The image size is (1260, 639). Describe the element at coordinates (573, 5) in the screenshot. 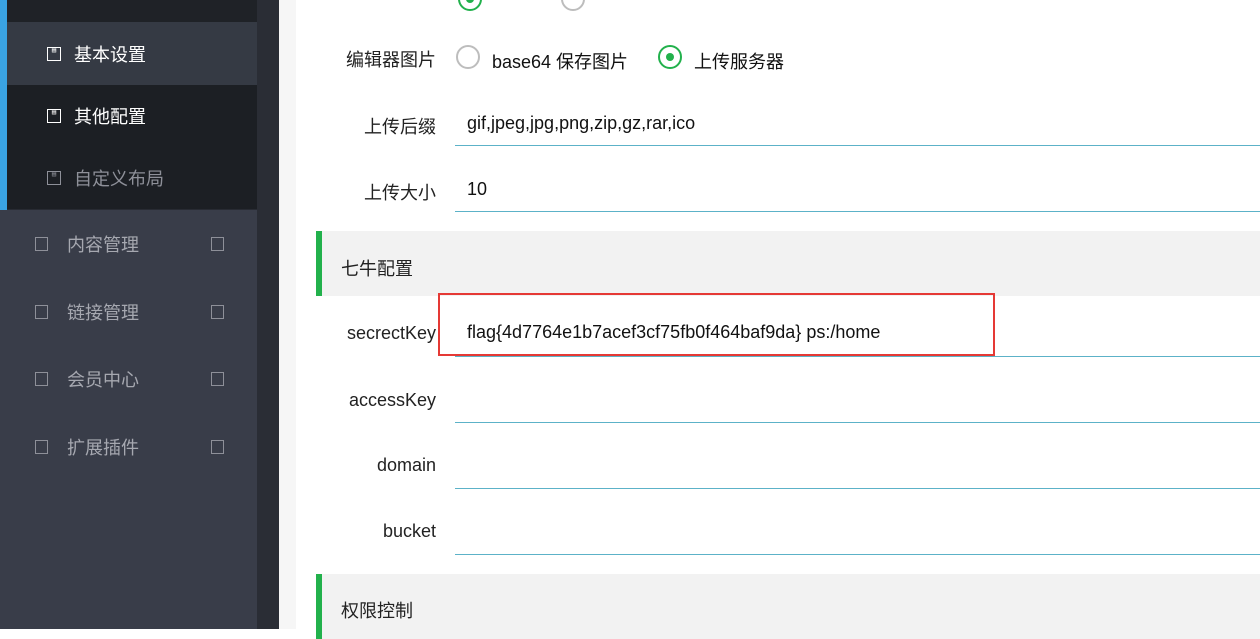

I see `radio-prev-row-off` at that location.